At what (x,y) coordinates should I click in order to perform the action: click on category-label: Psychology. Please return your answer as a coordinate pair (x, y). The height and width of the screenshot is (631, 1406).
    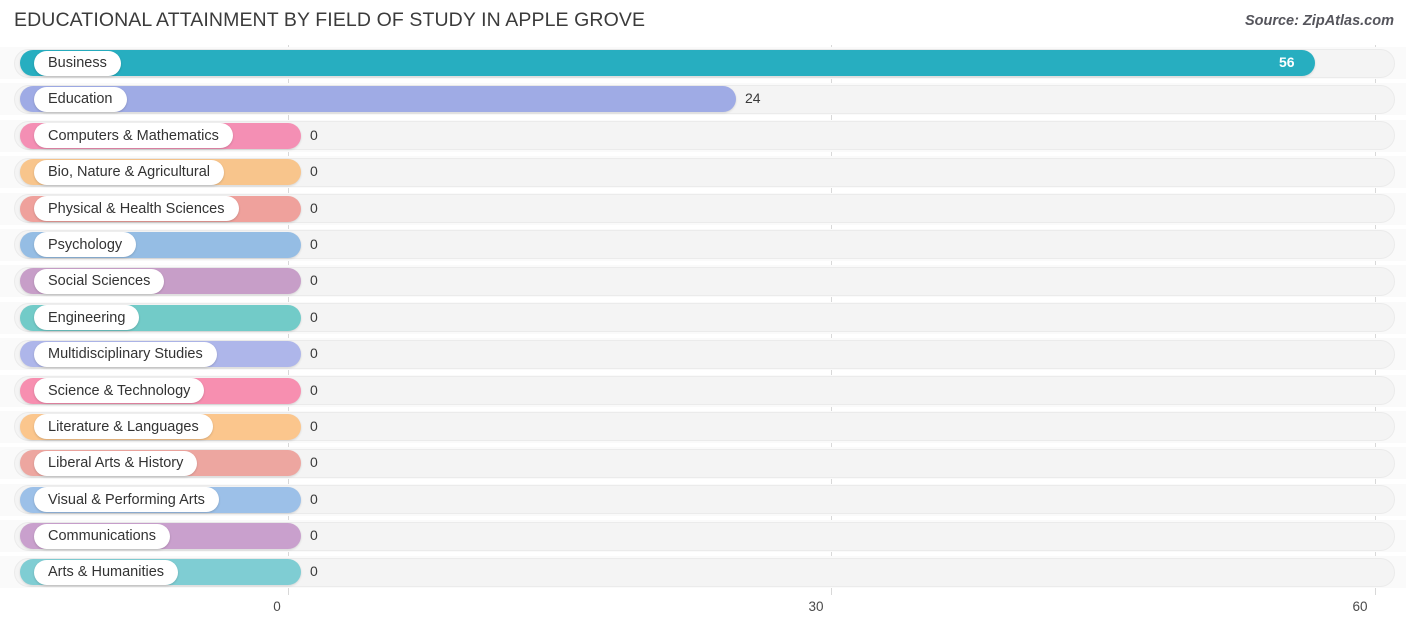
    Looking at the image, I should click on (85, 244).